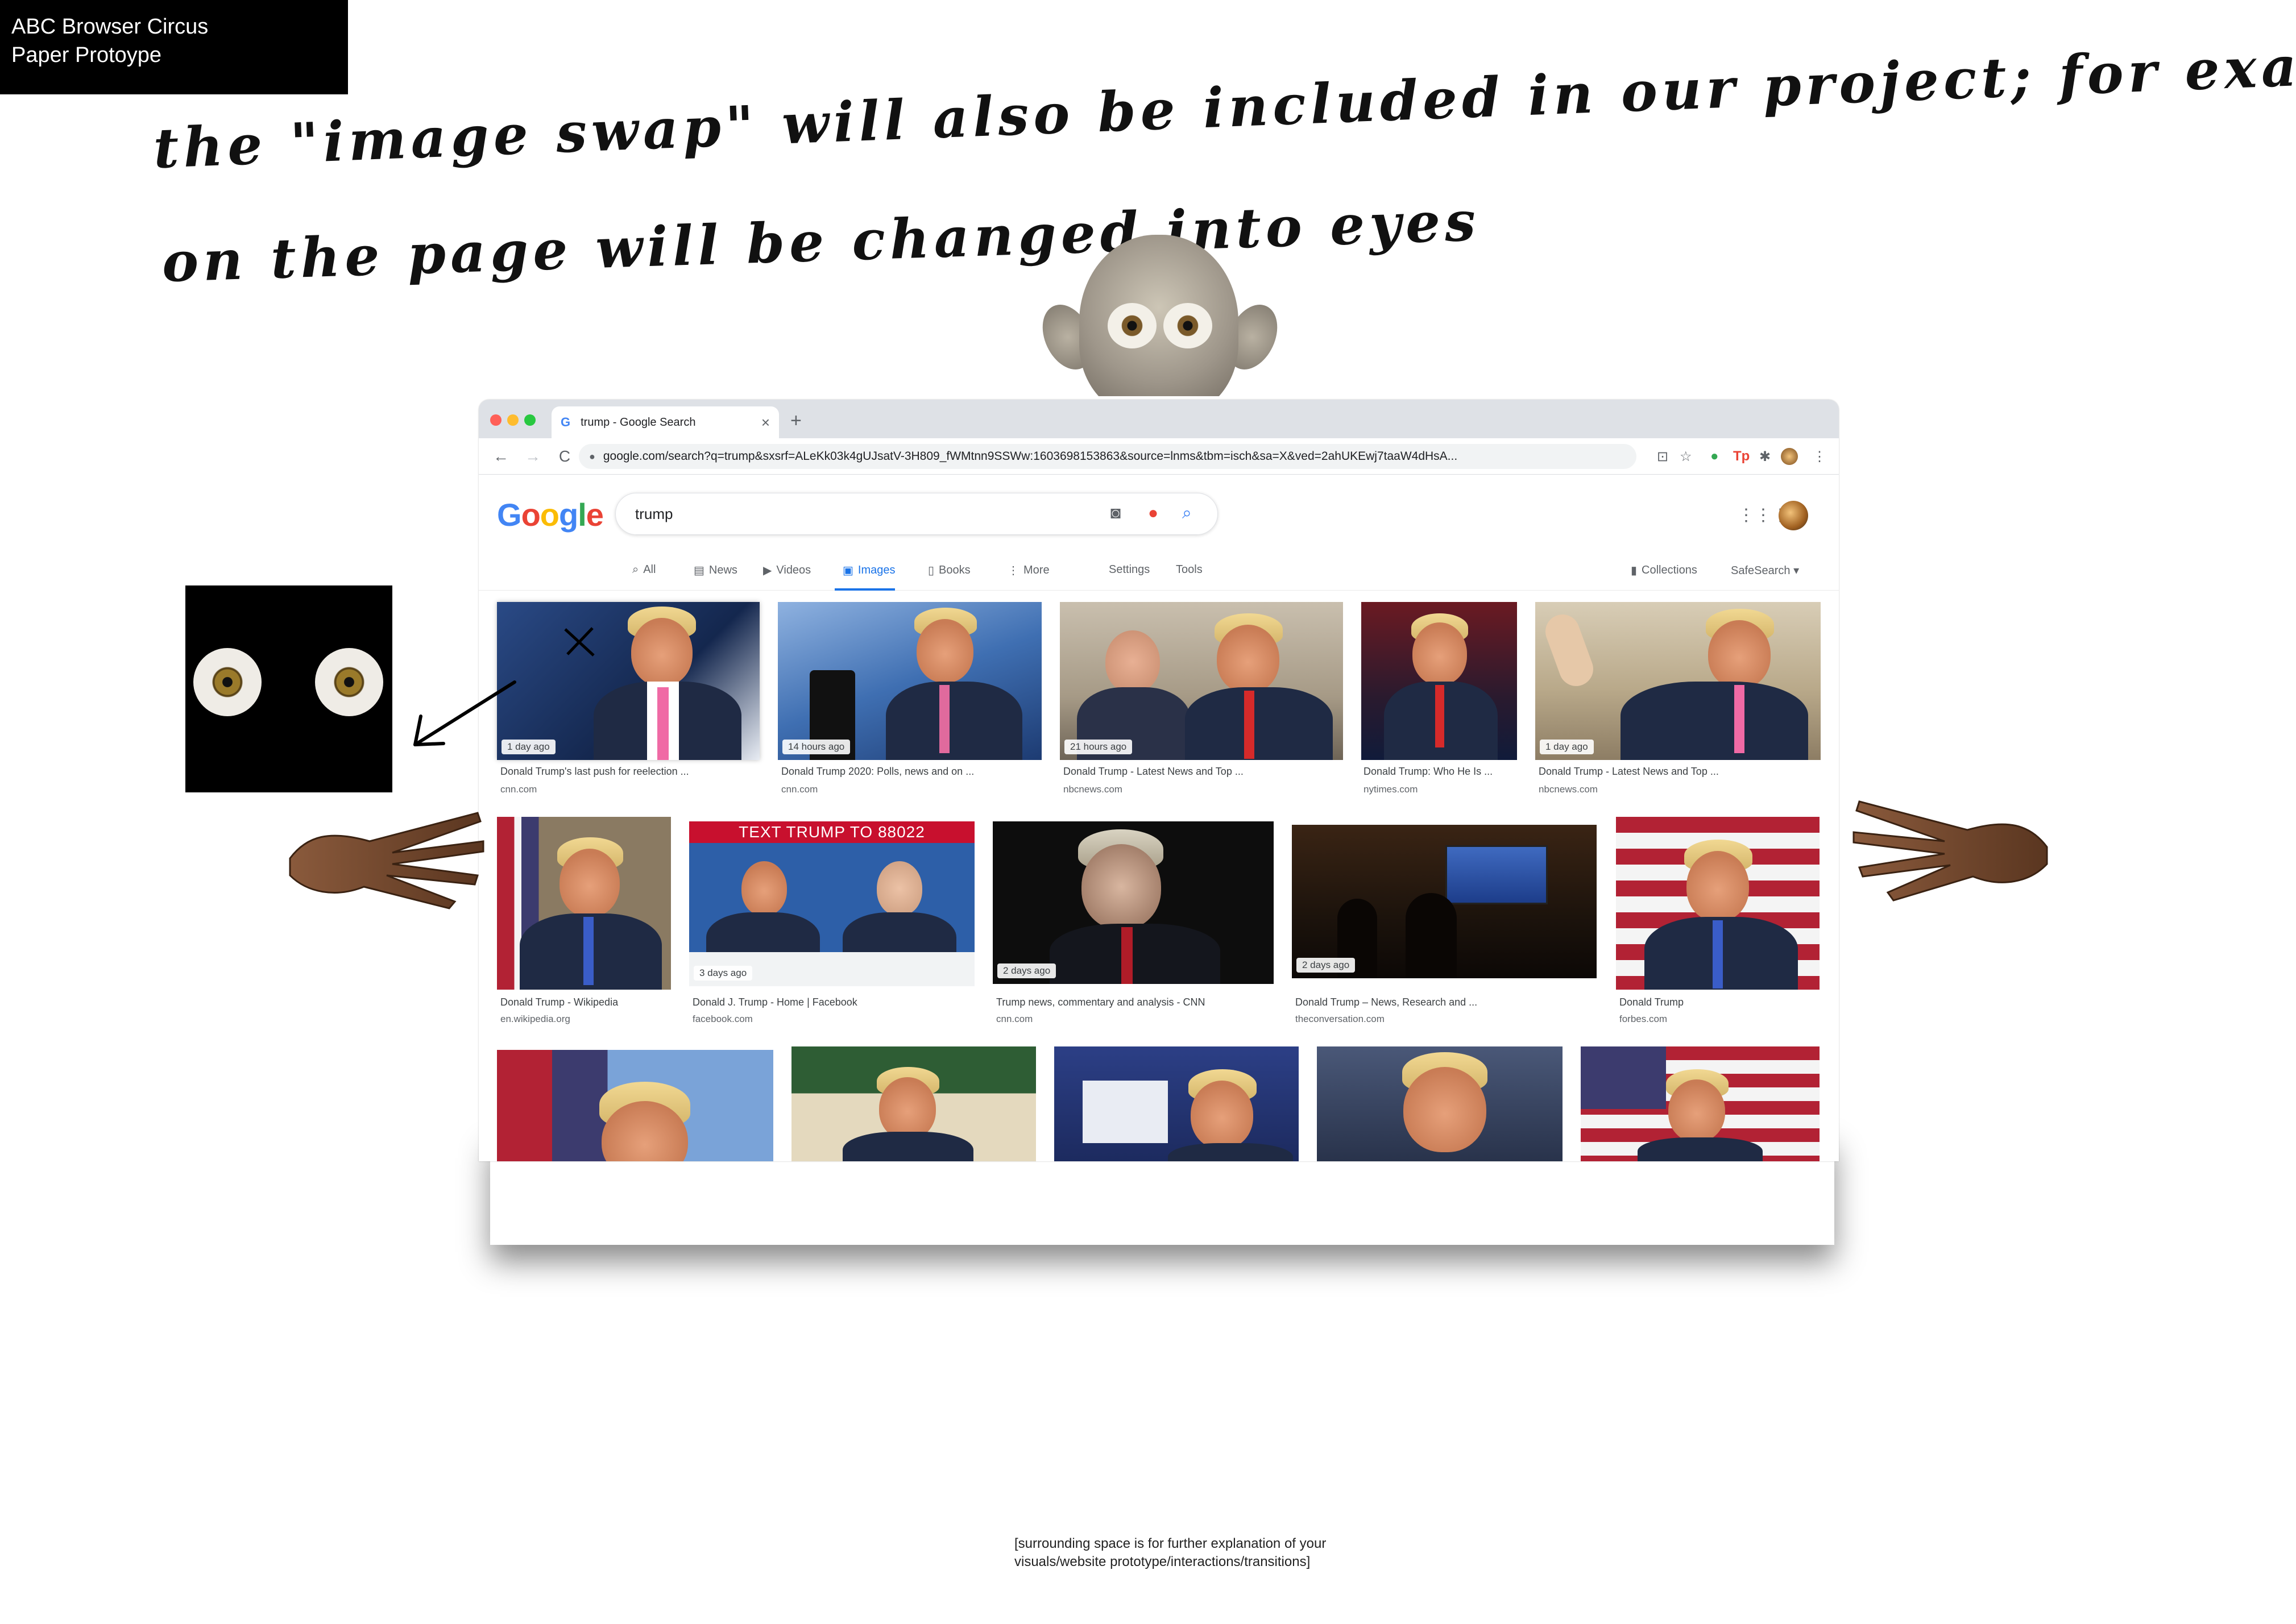 The width and height of the screenshot is (2296, 1624). Describe the element at coordinates (1686, 456) in the screenshot. I see `bookmark-star-icon: ☆` at that location.